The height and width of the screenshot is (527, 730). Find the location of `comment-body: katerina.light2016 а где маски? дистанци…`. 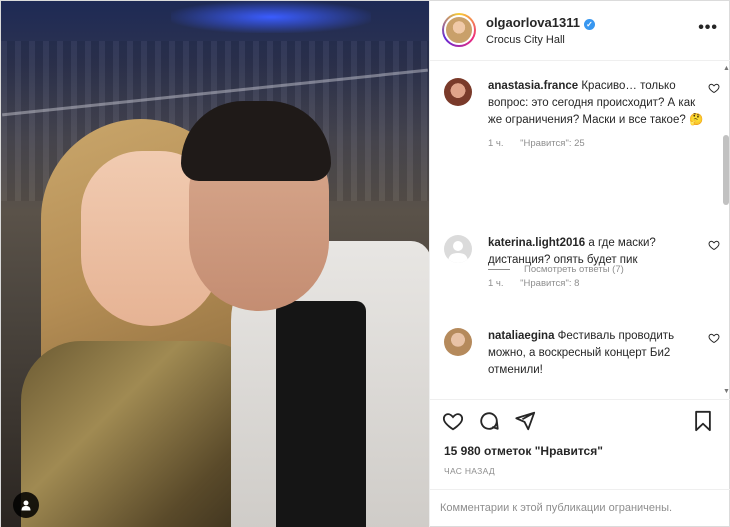

comment-body: katerina.light2016 а где маски? дистанци… is located at coordinates (597, 252).